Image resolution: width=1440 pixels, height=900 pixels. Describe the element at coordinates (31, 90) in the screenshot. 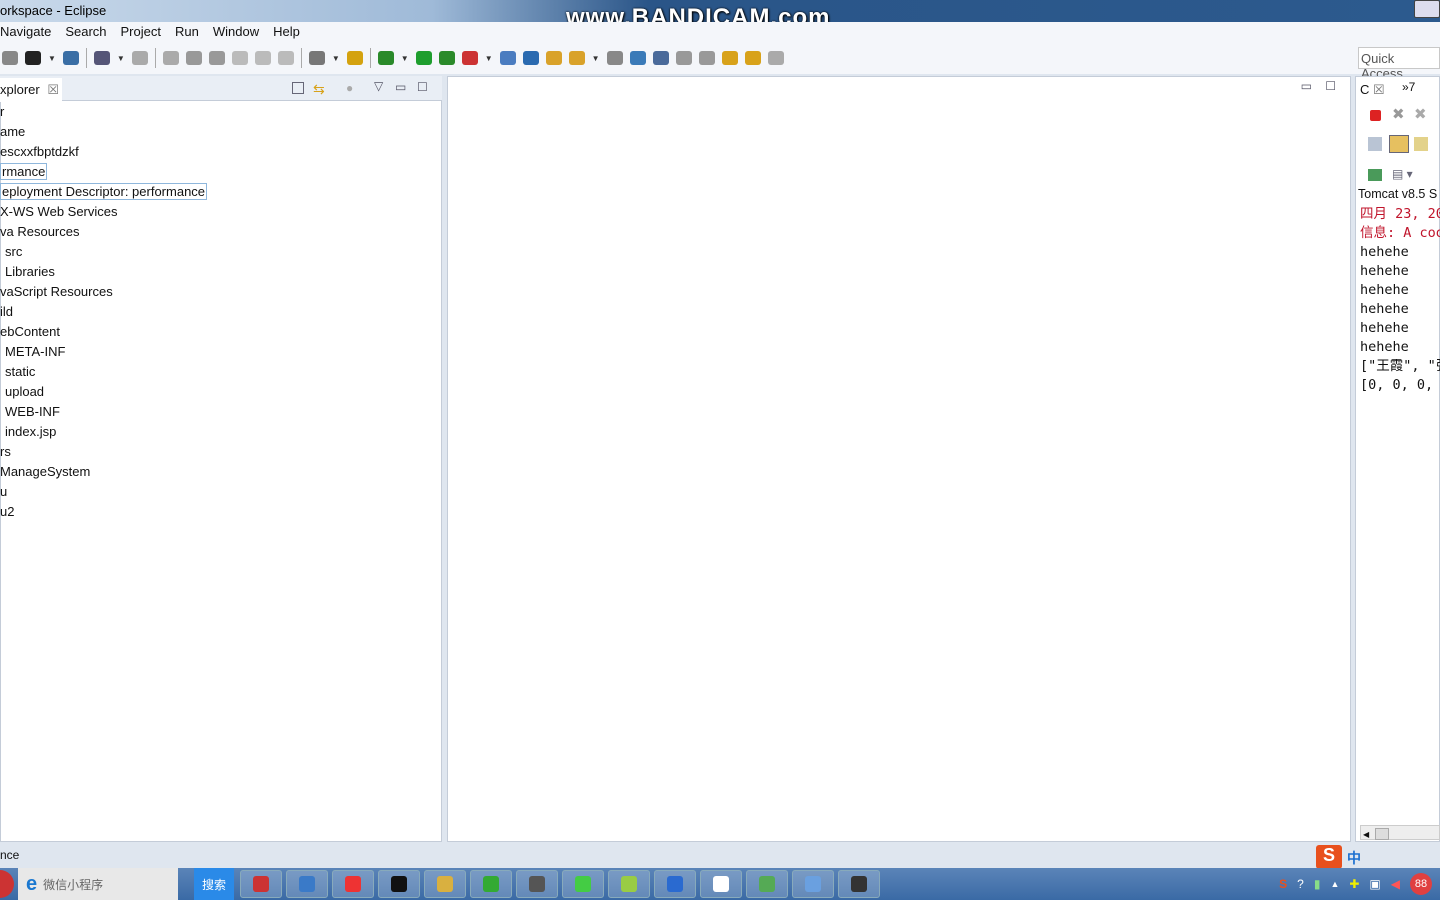

I see `tab-project-explorer: xplorer ☒` at that location.